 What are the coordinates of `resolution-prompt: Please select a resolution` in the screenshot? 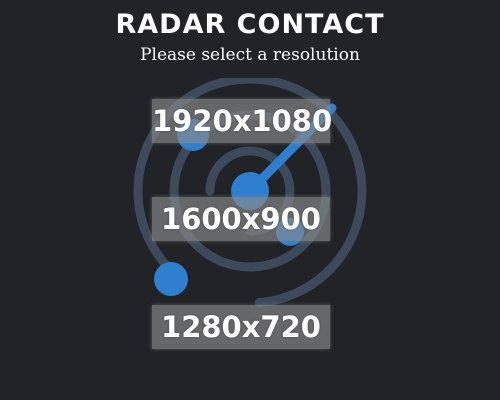 It's located at (250, 55).